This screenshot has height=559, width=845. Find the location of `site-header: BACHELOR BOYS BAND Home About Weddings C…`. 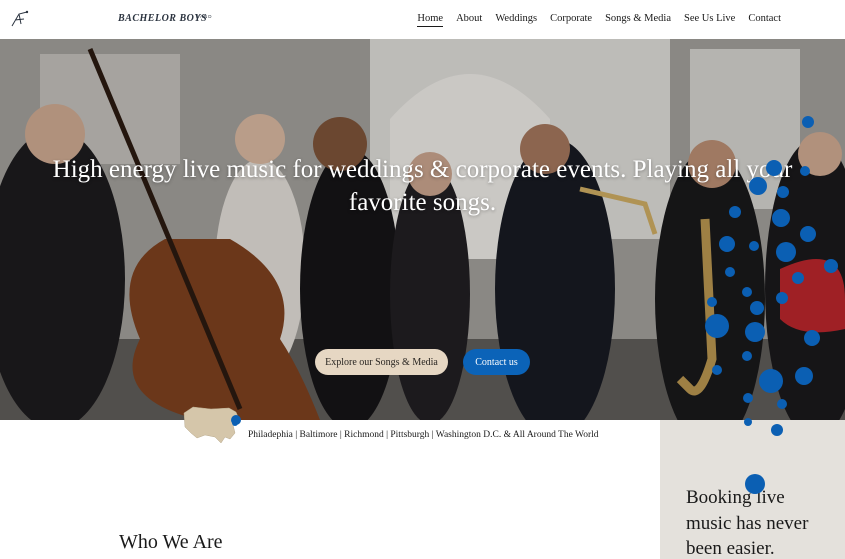

site-header: BACHELOR BOYS BAND Home About Weddings C… is located at coordinates (422, 19).